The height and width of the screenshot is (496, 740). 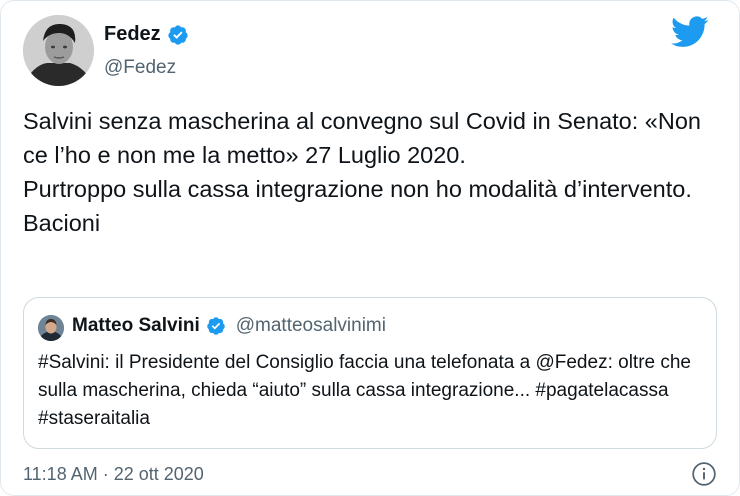 What do you see at coordinates (690, 32) in the screenshot?
I see `twitter-bird-icon` at bounding box center [690, 32].